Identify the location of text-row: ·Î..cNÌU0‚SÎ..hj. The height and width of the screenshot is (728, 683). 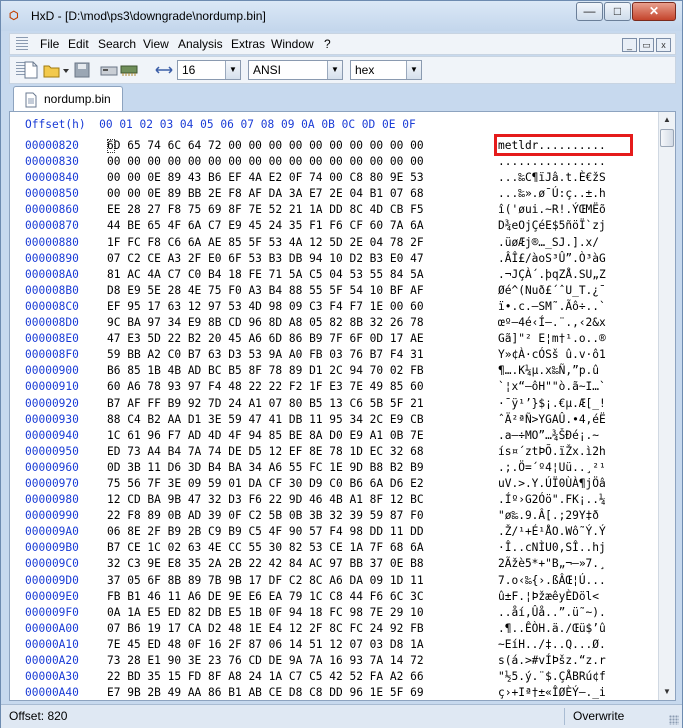
(552, 548).